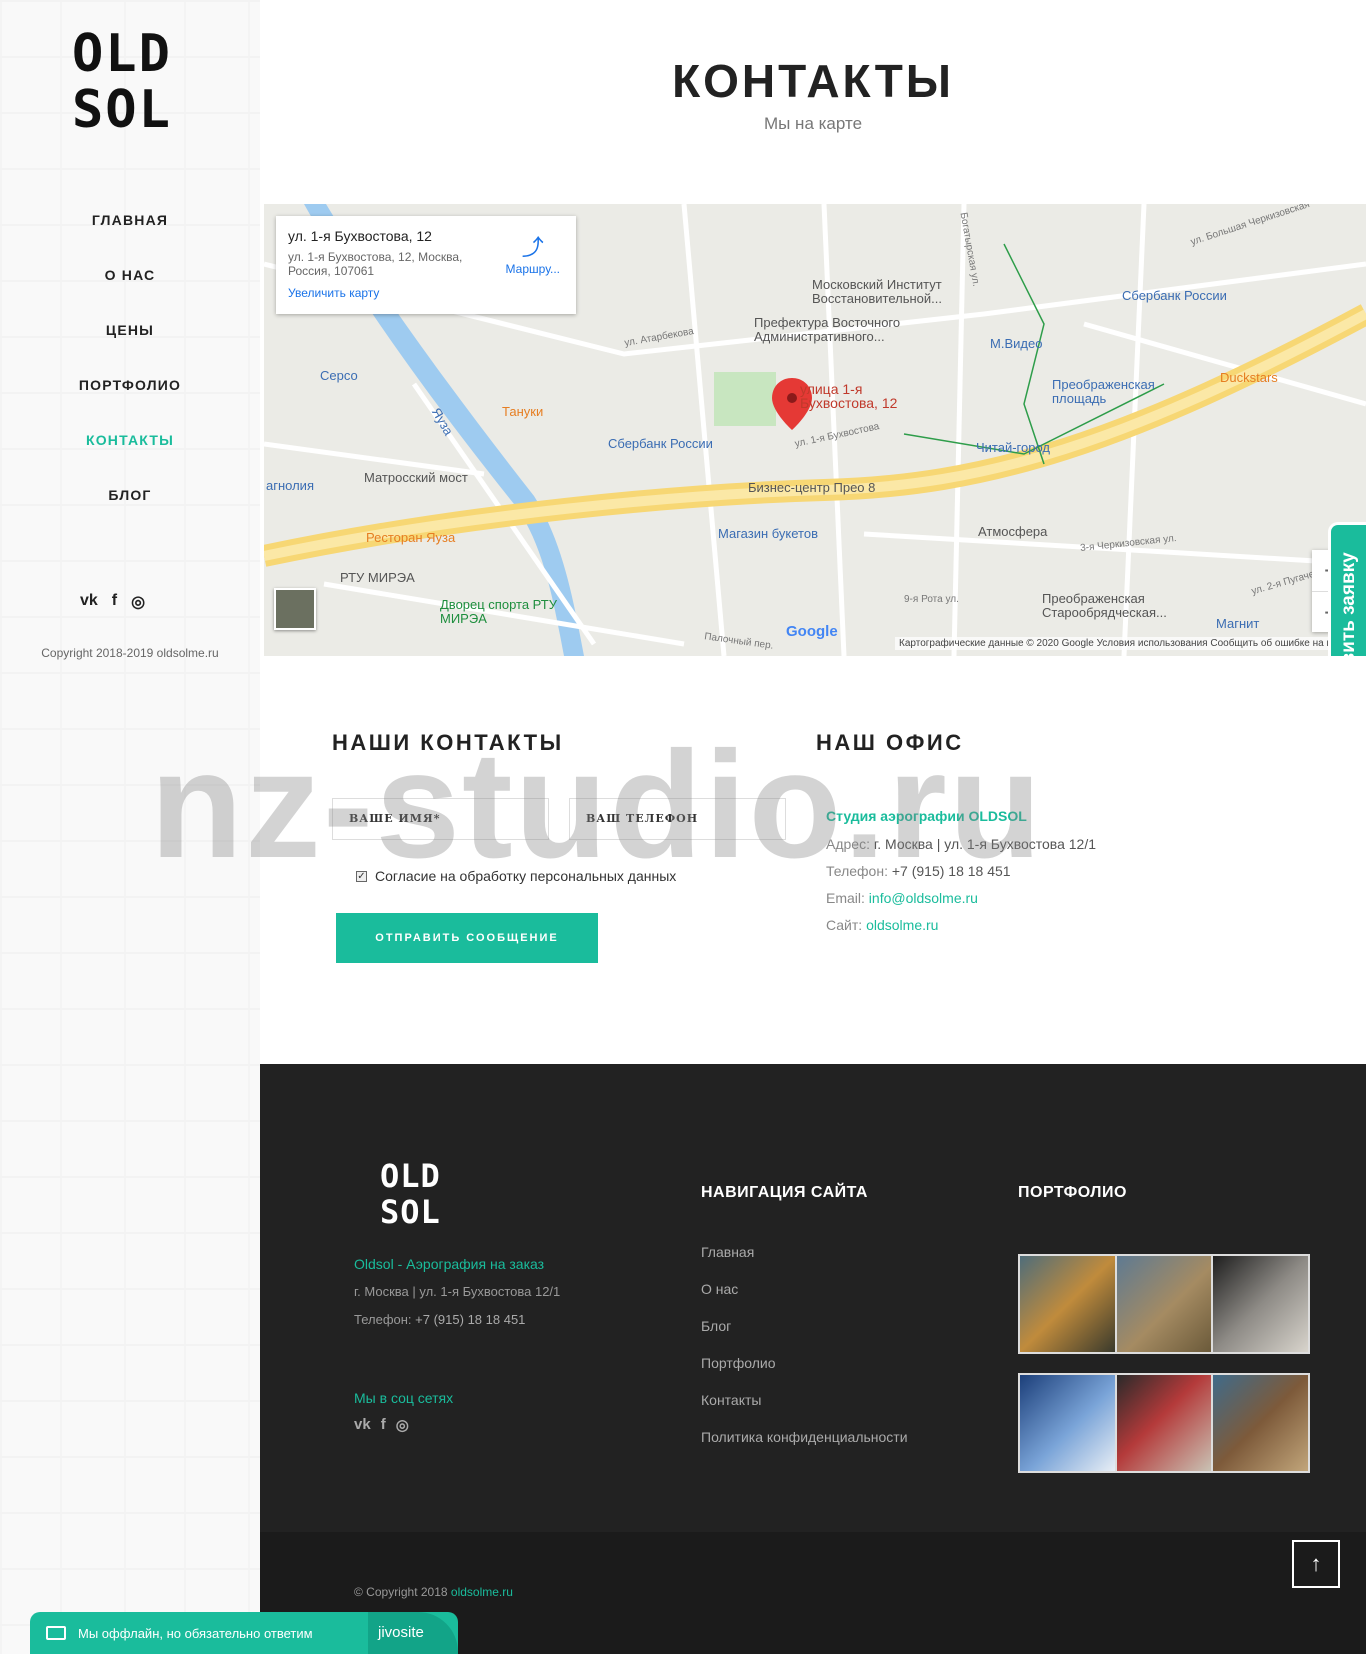 The image size is (1366, 1654). I want to click on footer-phone: Телефон: +7 (915) 18 18 451, so click(439, 1319).